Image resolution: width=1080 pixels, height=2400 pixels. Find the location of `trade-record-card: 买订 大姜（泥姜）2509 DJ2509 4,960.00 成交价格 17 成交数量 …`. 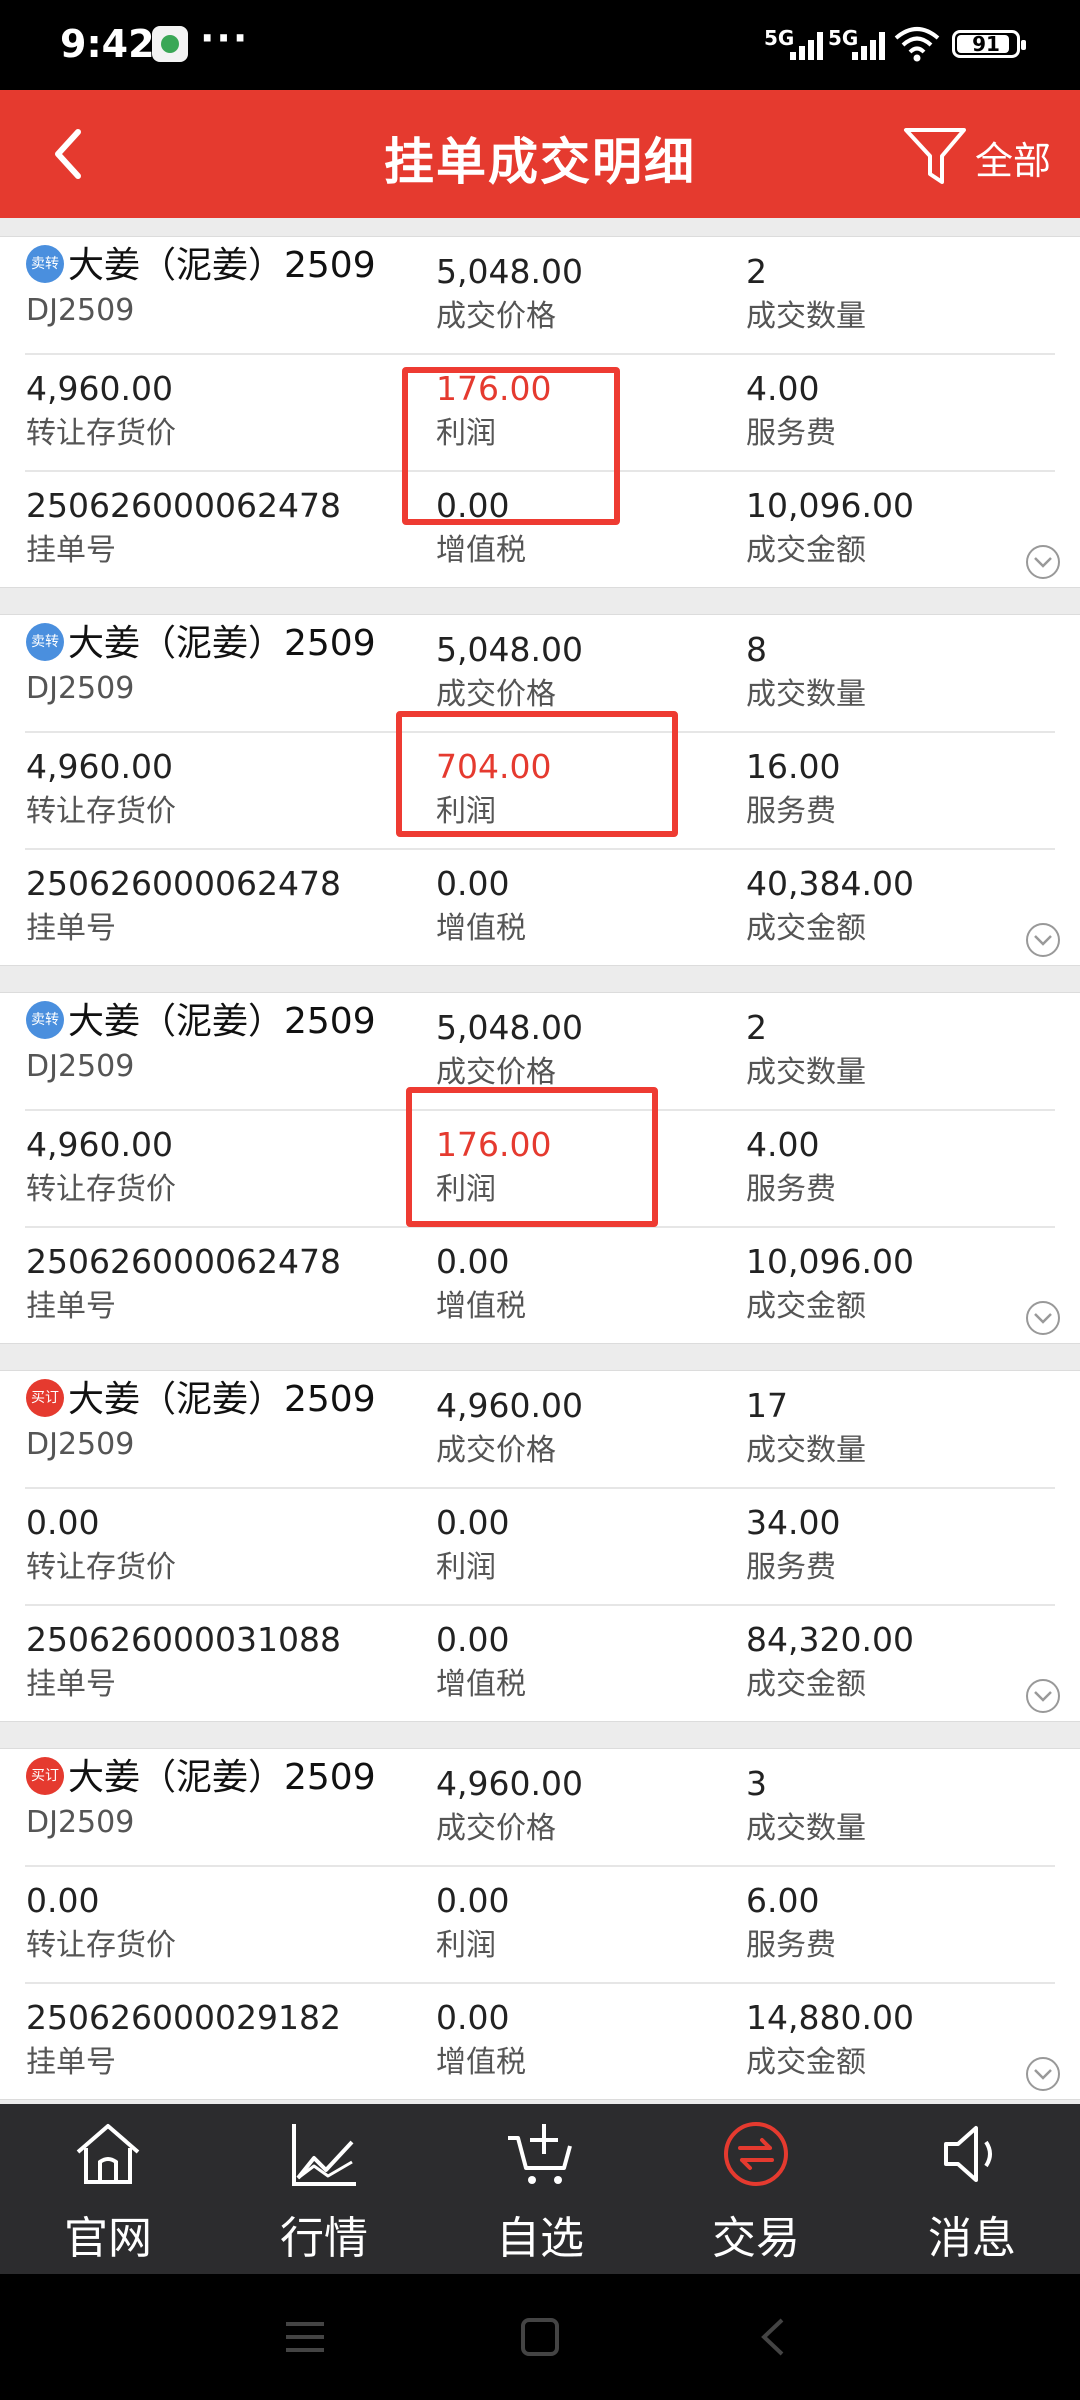

trade-record-card: 买订 大姜（泥姜）2509 DJ2509 4,960.00 成交价格 17 成交数量 … is located at coordinates (540, 1546).